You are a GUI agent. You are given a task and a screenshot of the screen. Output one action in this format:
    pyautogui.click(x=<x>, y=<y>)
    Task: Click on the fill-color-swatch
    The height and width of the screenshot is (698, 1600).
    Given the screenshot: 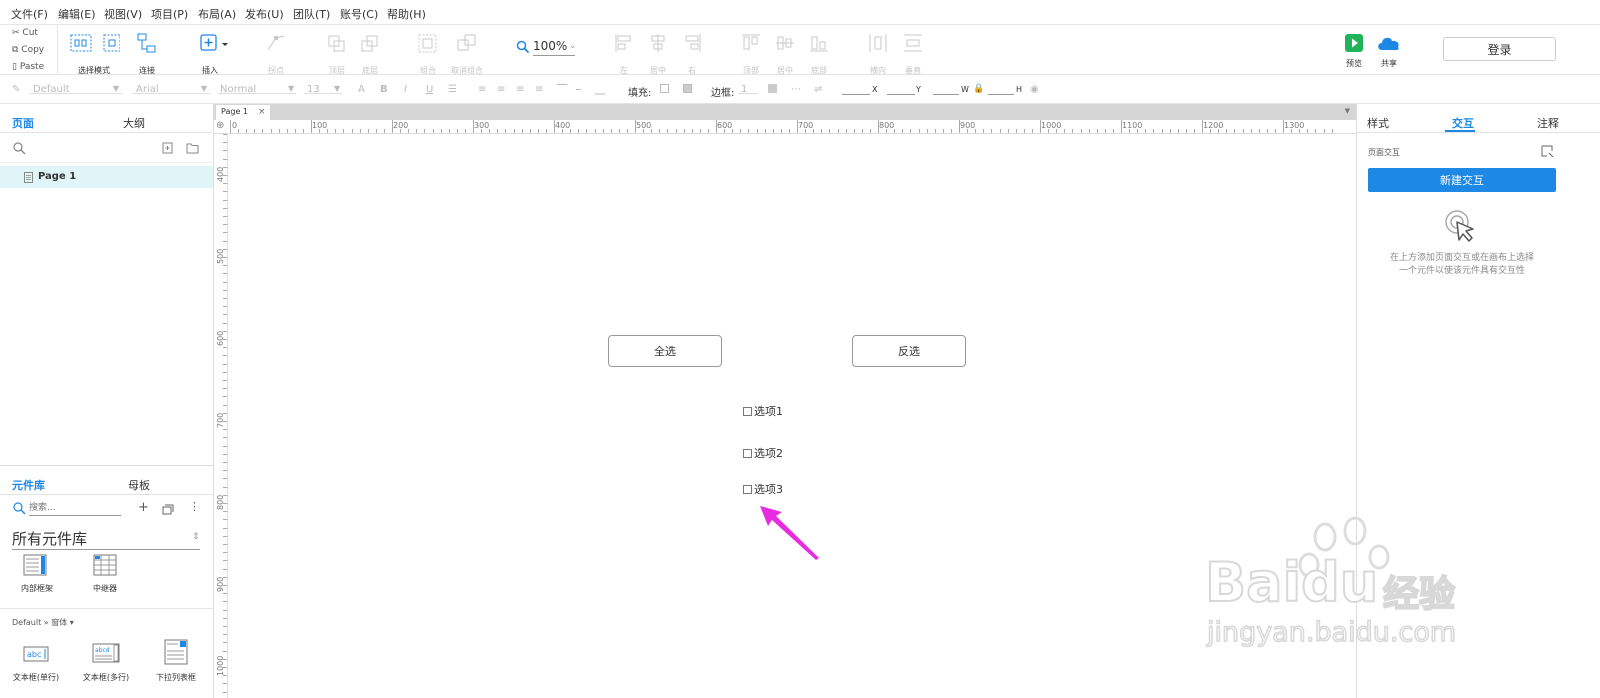 What is the action you would take?
    pyautogui.click(x=664, y=88)
    